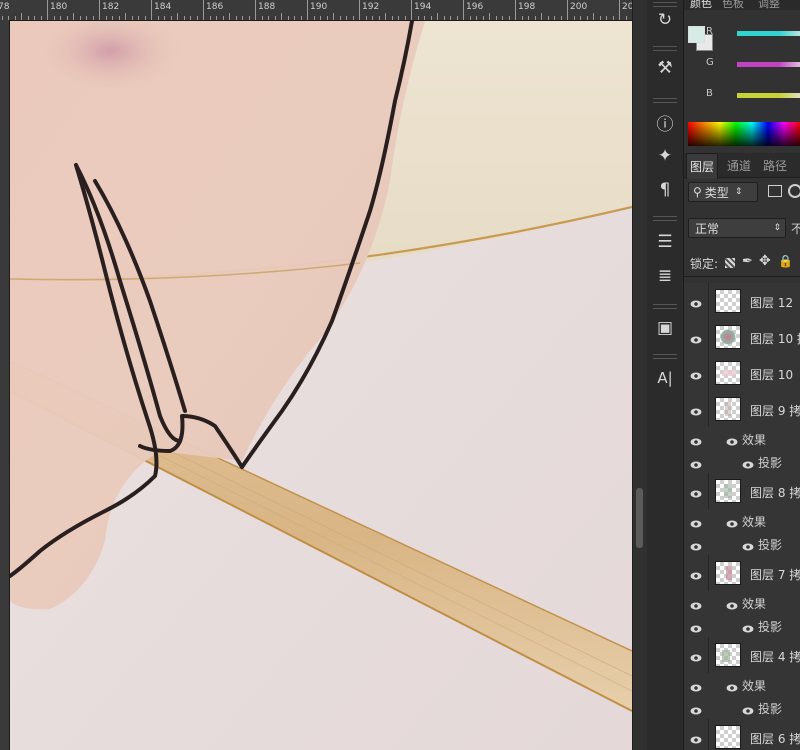  Describe the element at coordinates (665, 190) in the screenshot. I see `paragraph-icon: ¶` at that location.